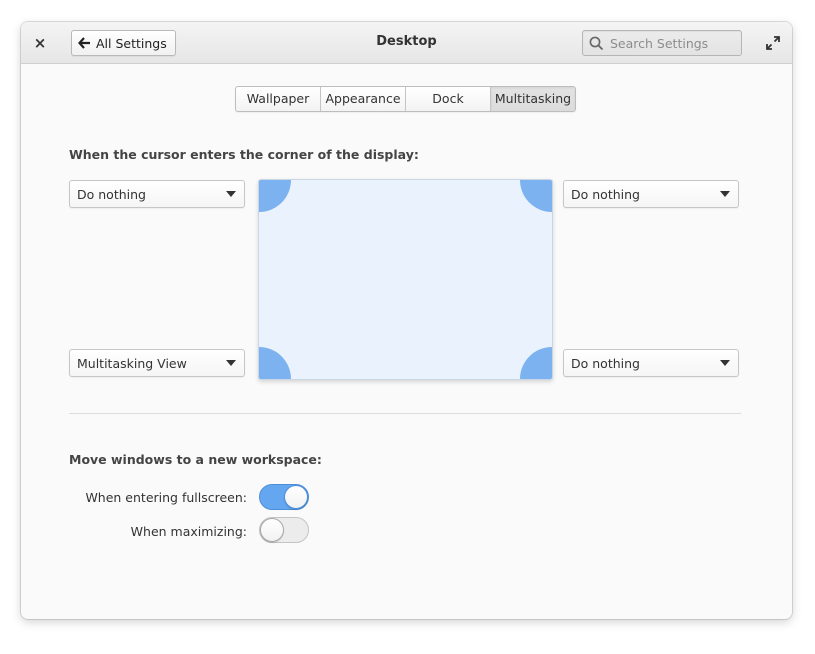  Describe the element at coordinates (605, 363) in the screenshot. I see `bottom-right-corner-value: Do nothing` at that location.